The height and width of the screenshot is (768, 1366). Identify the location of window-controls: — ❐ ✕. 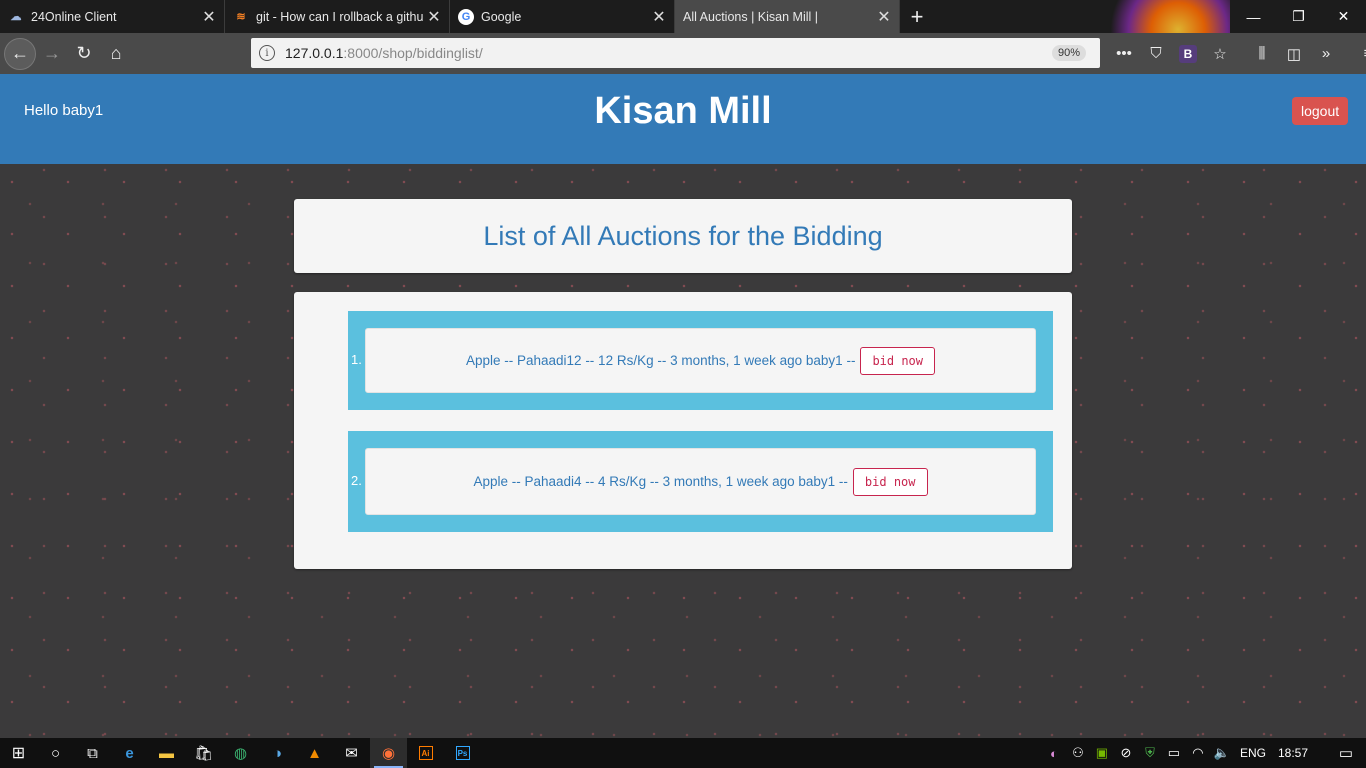
(1298, 16).